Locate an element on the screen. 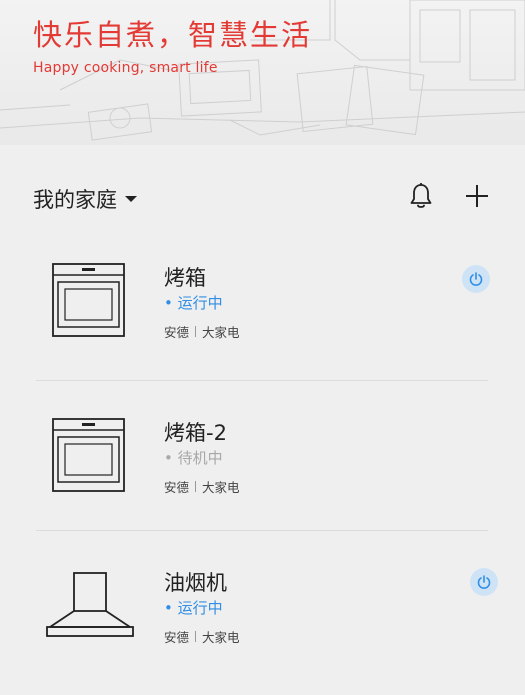 The image size is (525, 695). caret-down-icon is located at coordinates (131, 199).